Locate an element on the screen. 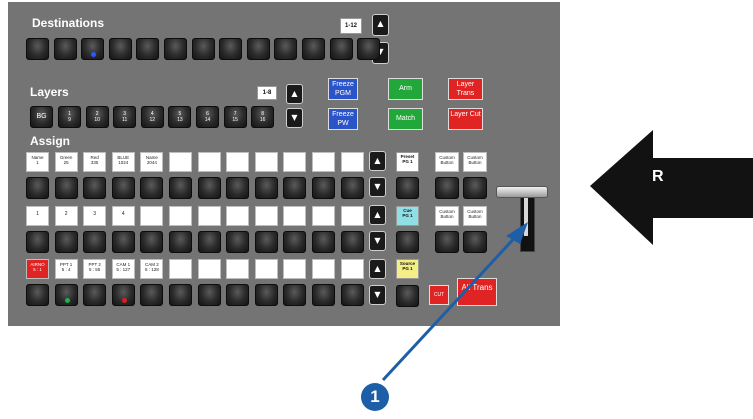  callout-arrowhead is located at coordinates (517, 233).